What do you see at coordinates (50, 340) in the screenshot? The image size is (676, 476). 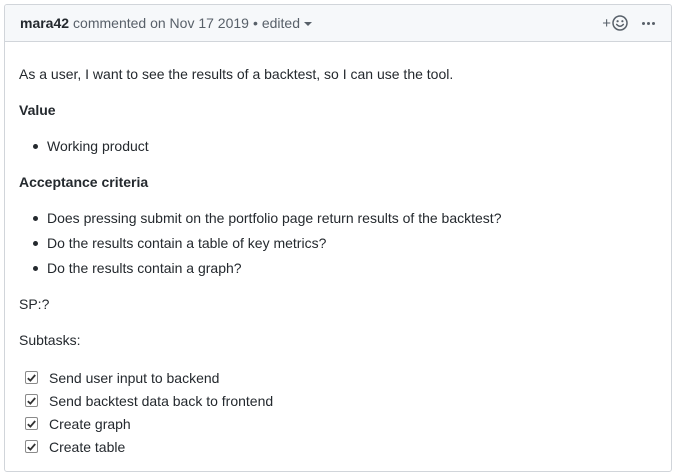 I see `subtasks-label: Subtasks:` at bounding box center [50, 340].